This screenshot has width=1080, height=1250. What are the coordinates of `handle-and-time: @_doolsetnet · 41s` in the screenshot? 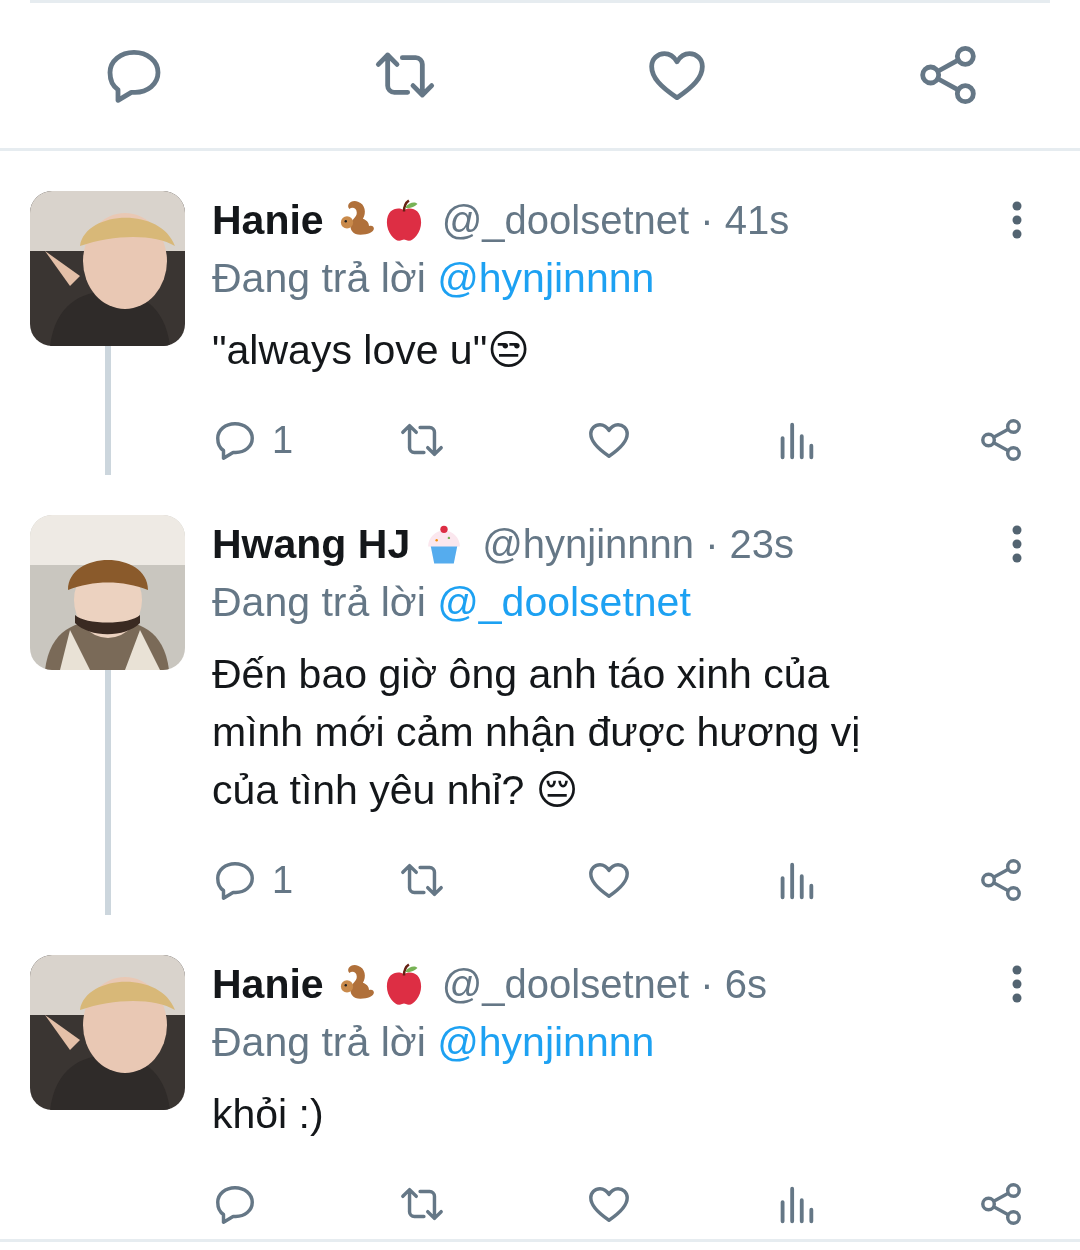 It's located at (615, 220).